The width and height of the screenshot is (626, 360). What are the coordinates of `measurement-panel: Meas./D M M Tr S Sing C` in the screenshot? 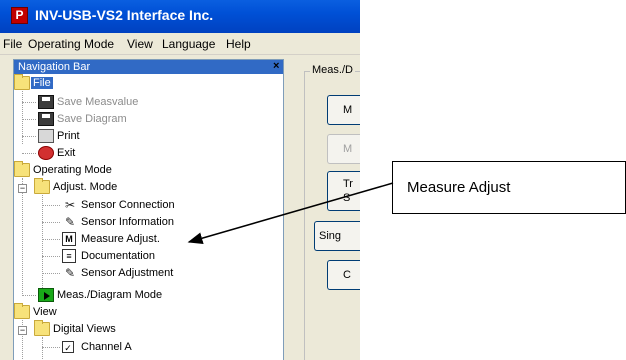 It's located at (325, 209).